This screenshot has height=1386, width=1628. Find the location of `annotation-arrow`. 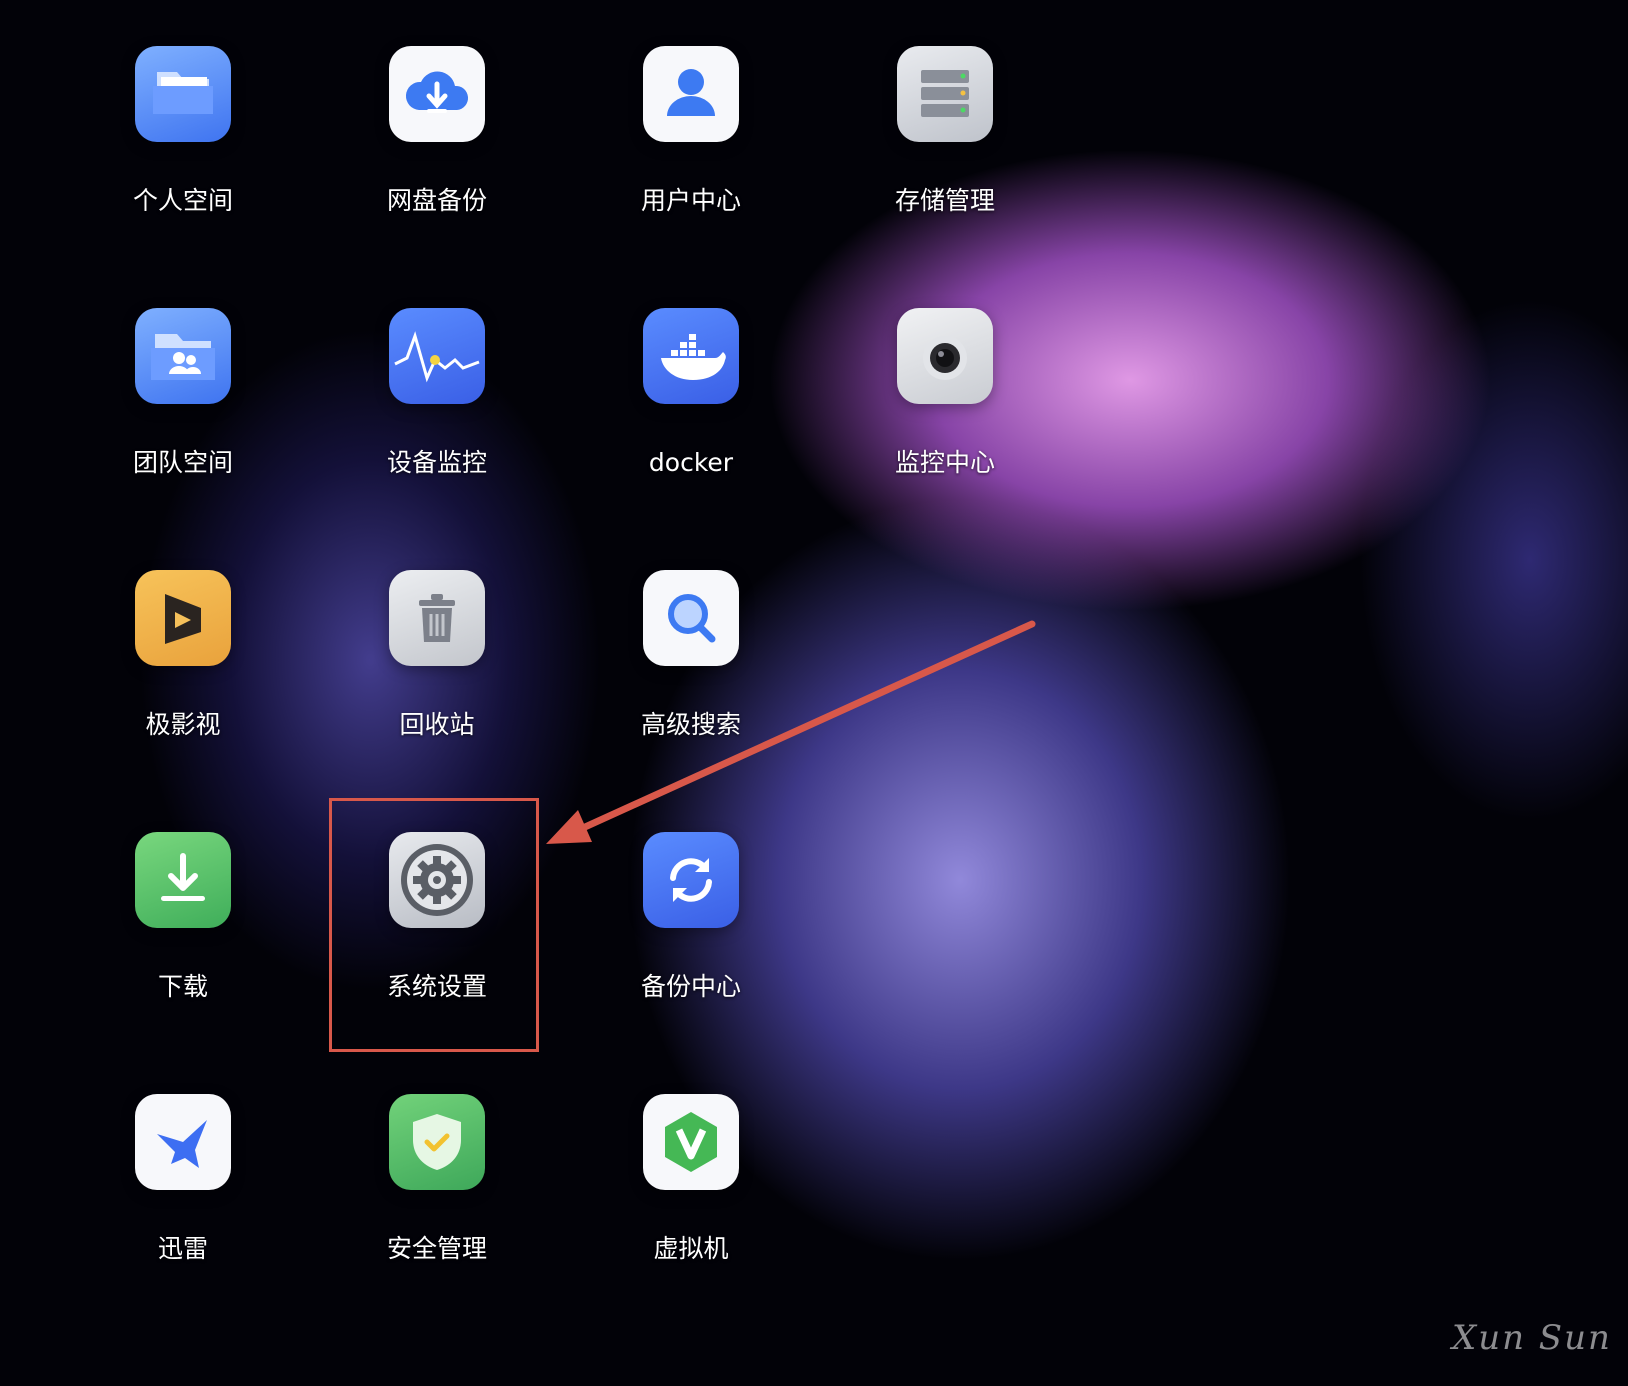

annotation-arrow is located at coordinates (791, 732).